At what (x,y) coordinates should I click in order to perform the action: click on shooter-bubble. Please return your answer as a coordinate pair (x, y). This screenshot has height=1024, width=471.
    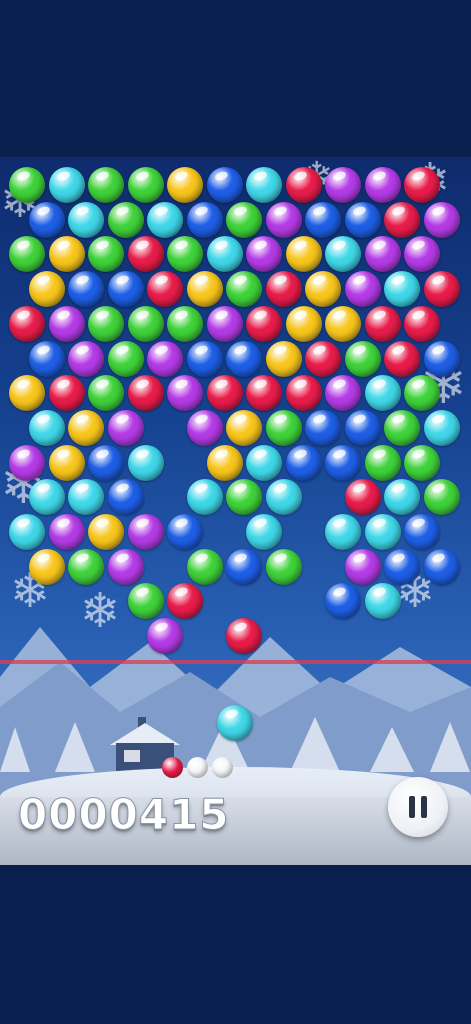
    Looking at the image, I should click on (235, 723).